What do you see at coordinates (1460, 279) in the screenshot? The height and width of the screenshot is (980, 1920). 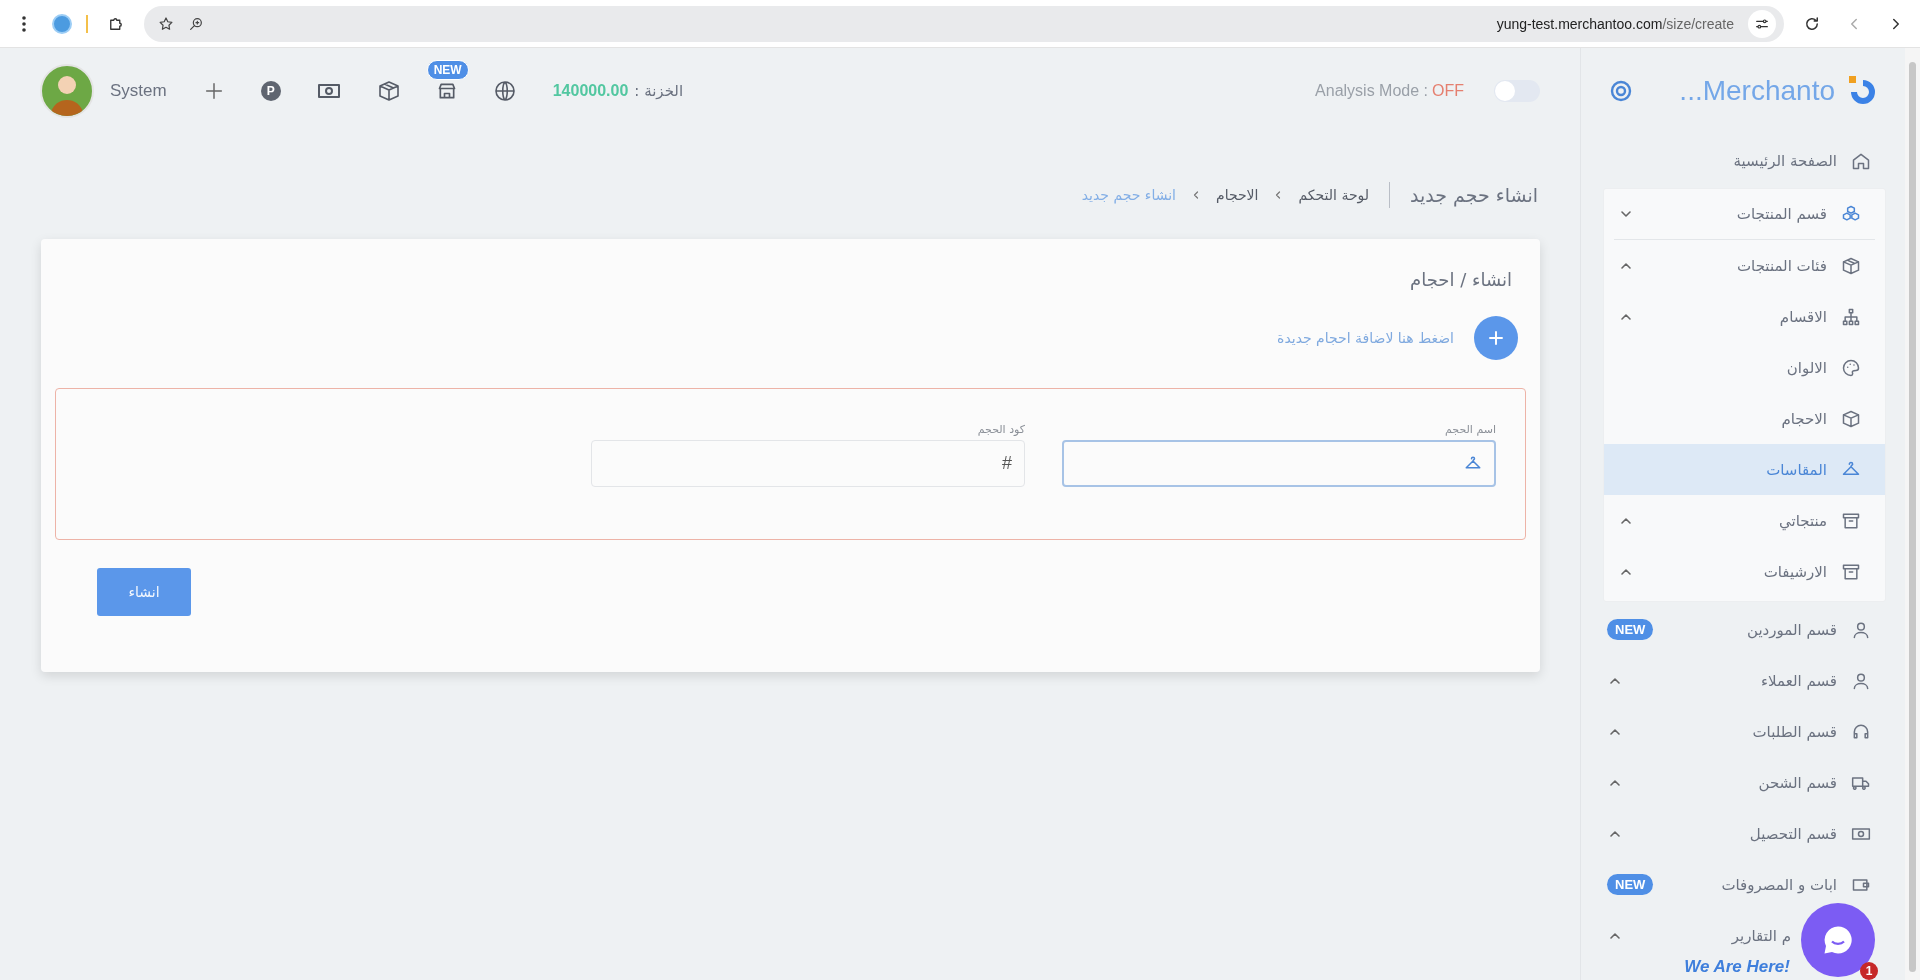 I see `card-title: انشاء / احجام` at bounding box center [1460, 279].